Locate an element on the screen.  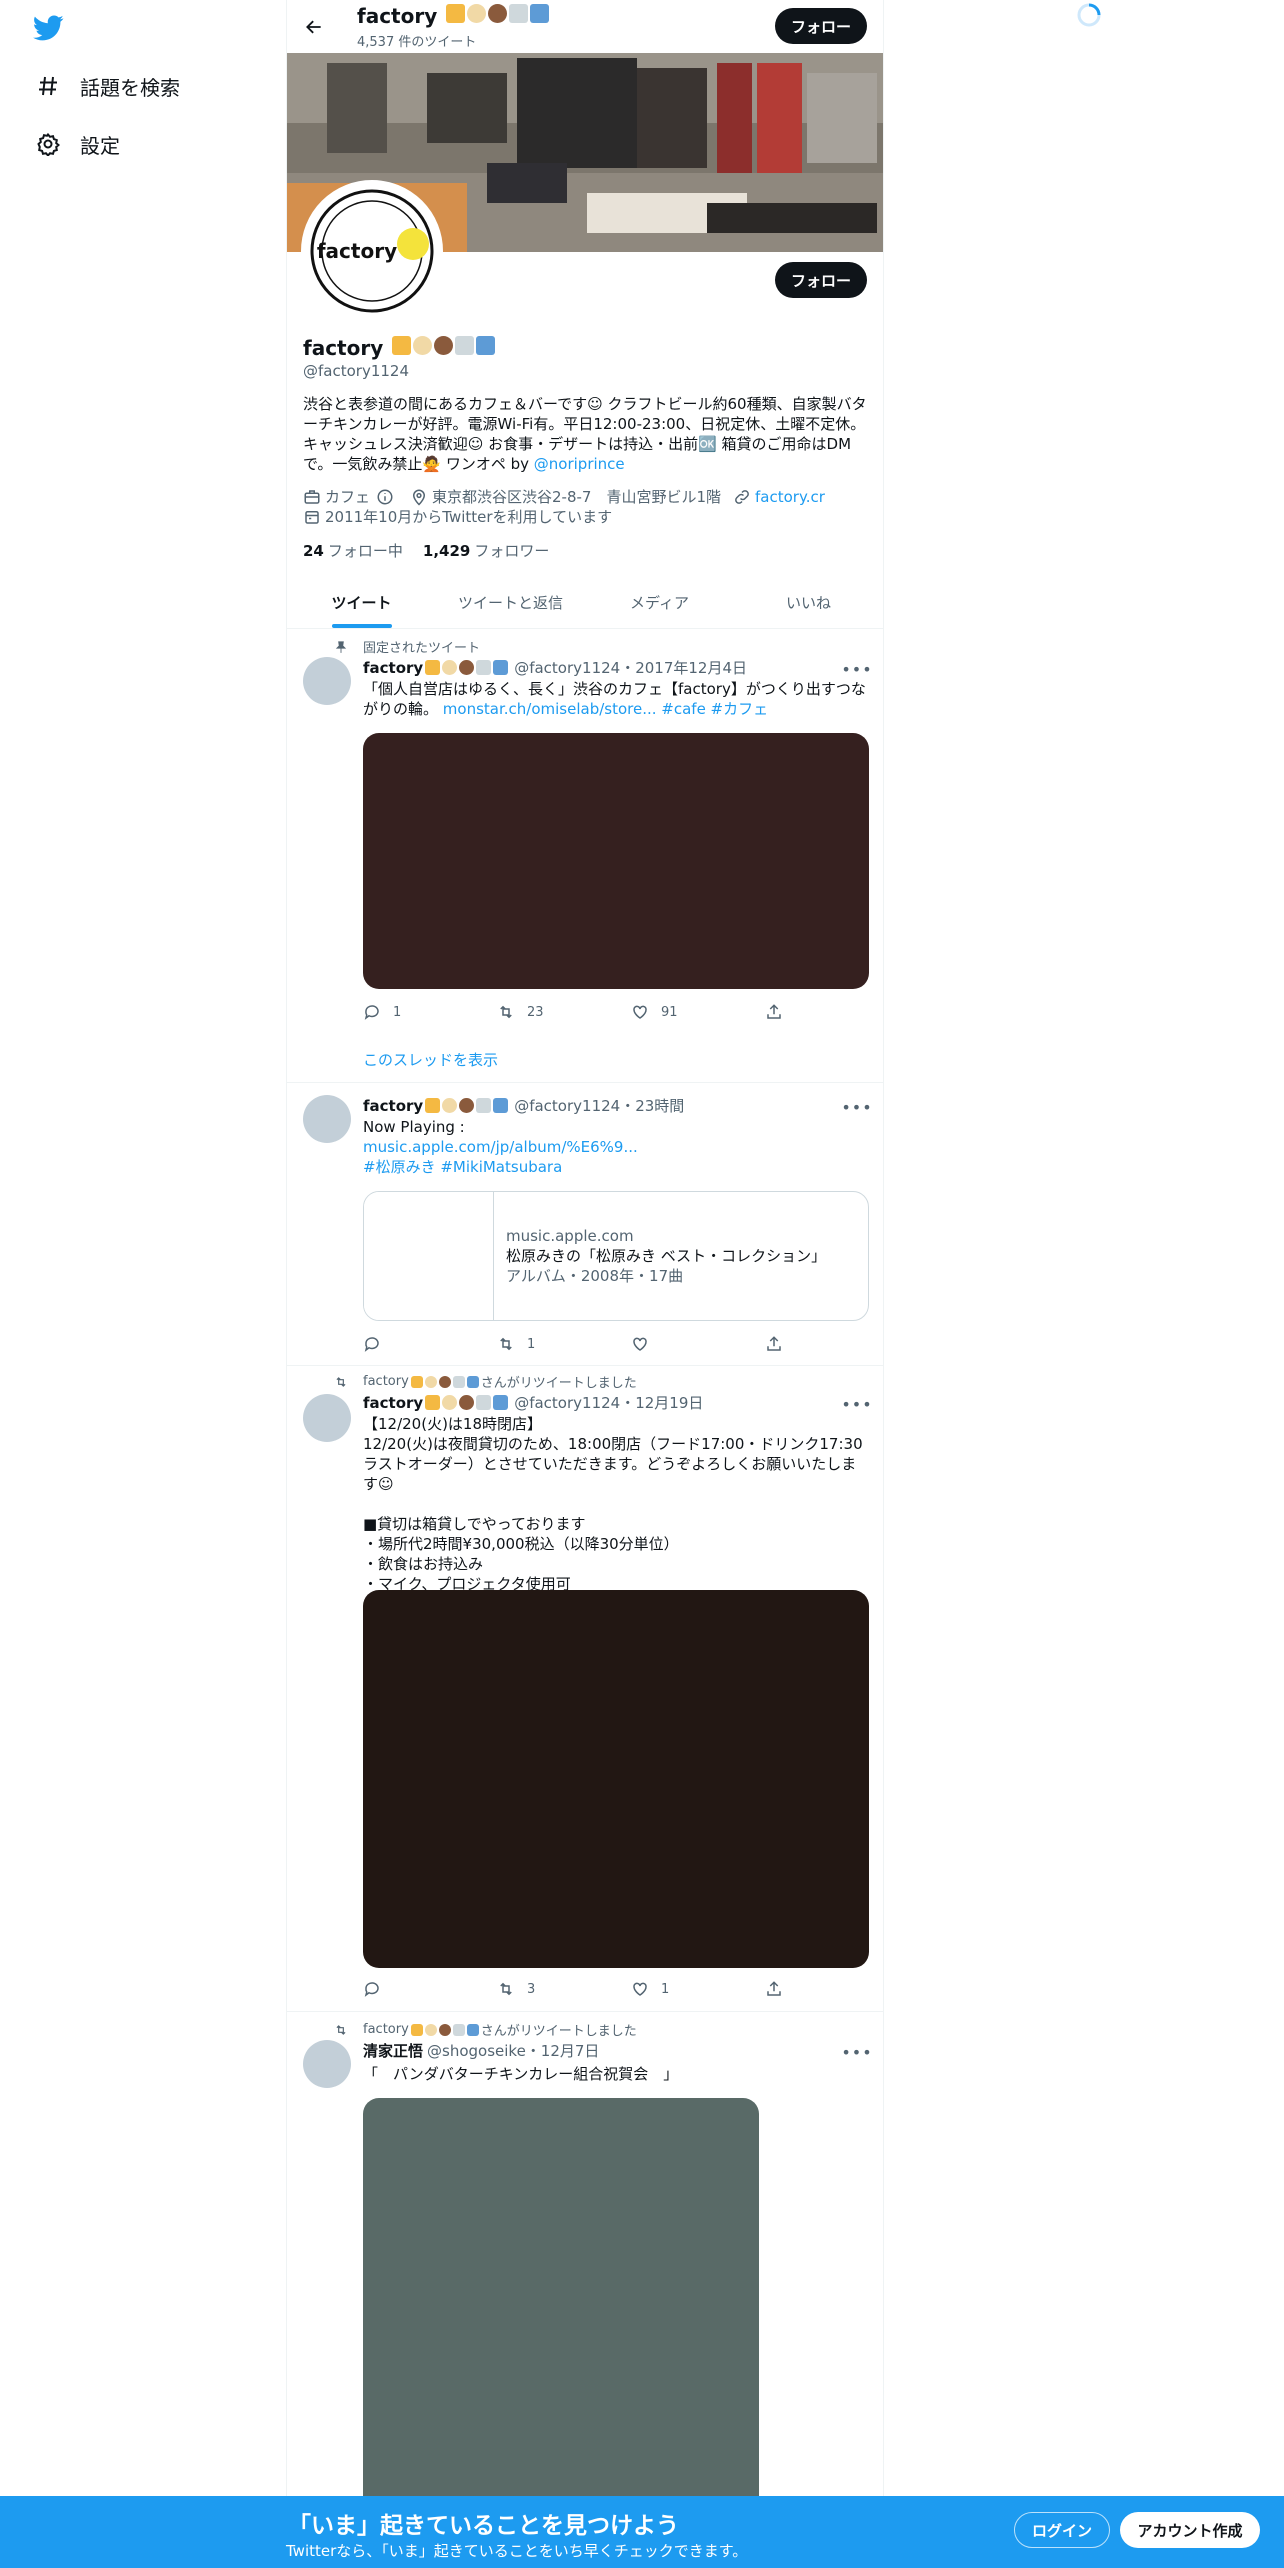
retweet-button: 1 is located at coordinates (564, 1344).